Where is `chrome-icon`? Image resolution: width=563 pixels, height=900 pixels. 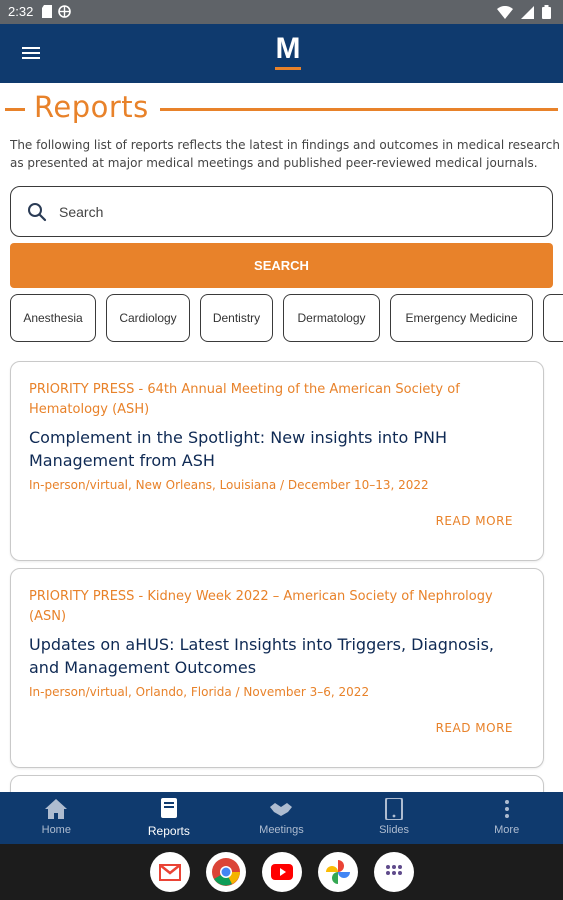 chrome-icon is located at coordinates (226, 872).